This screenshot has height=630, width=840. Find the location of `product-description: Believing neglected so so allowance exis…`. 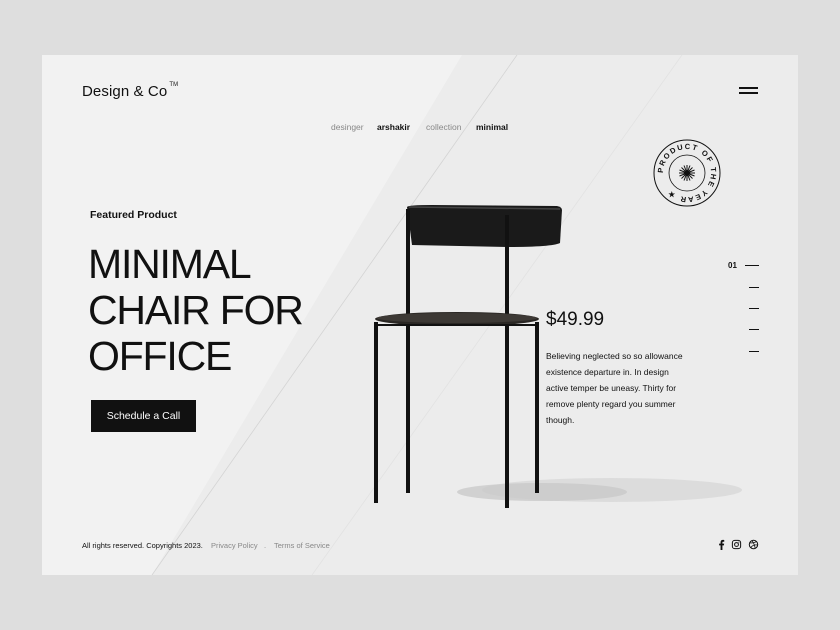

product-description: Believing neglected so so allowance exis… is located at coordinates (614, 388).